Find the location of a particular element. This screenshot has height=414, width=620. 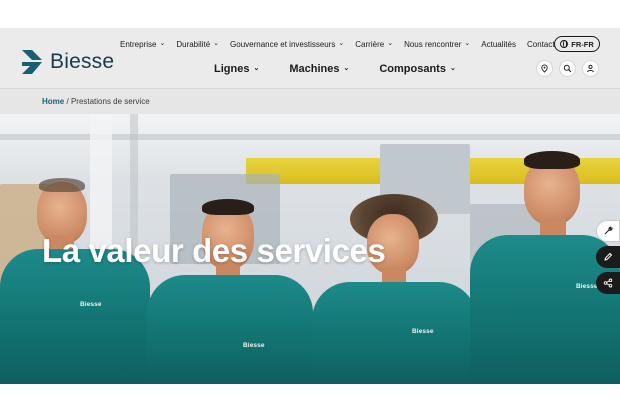

location-pin-icon is located at coordinates (544, 68).